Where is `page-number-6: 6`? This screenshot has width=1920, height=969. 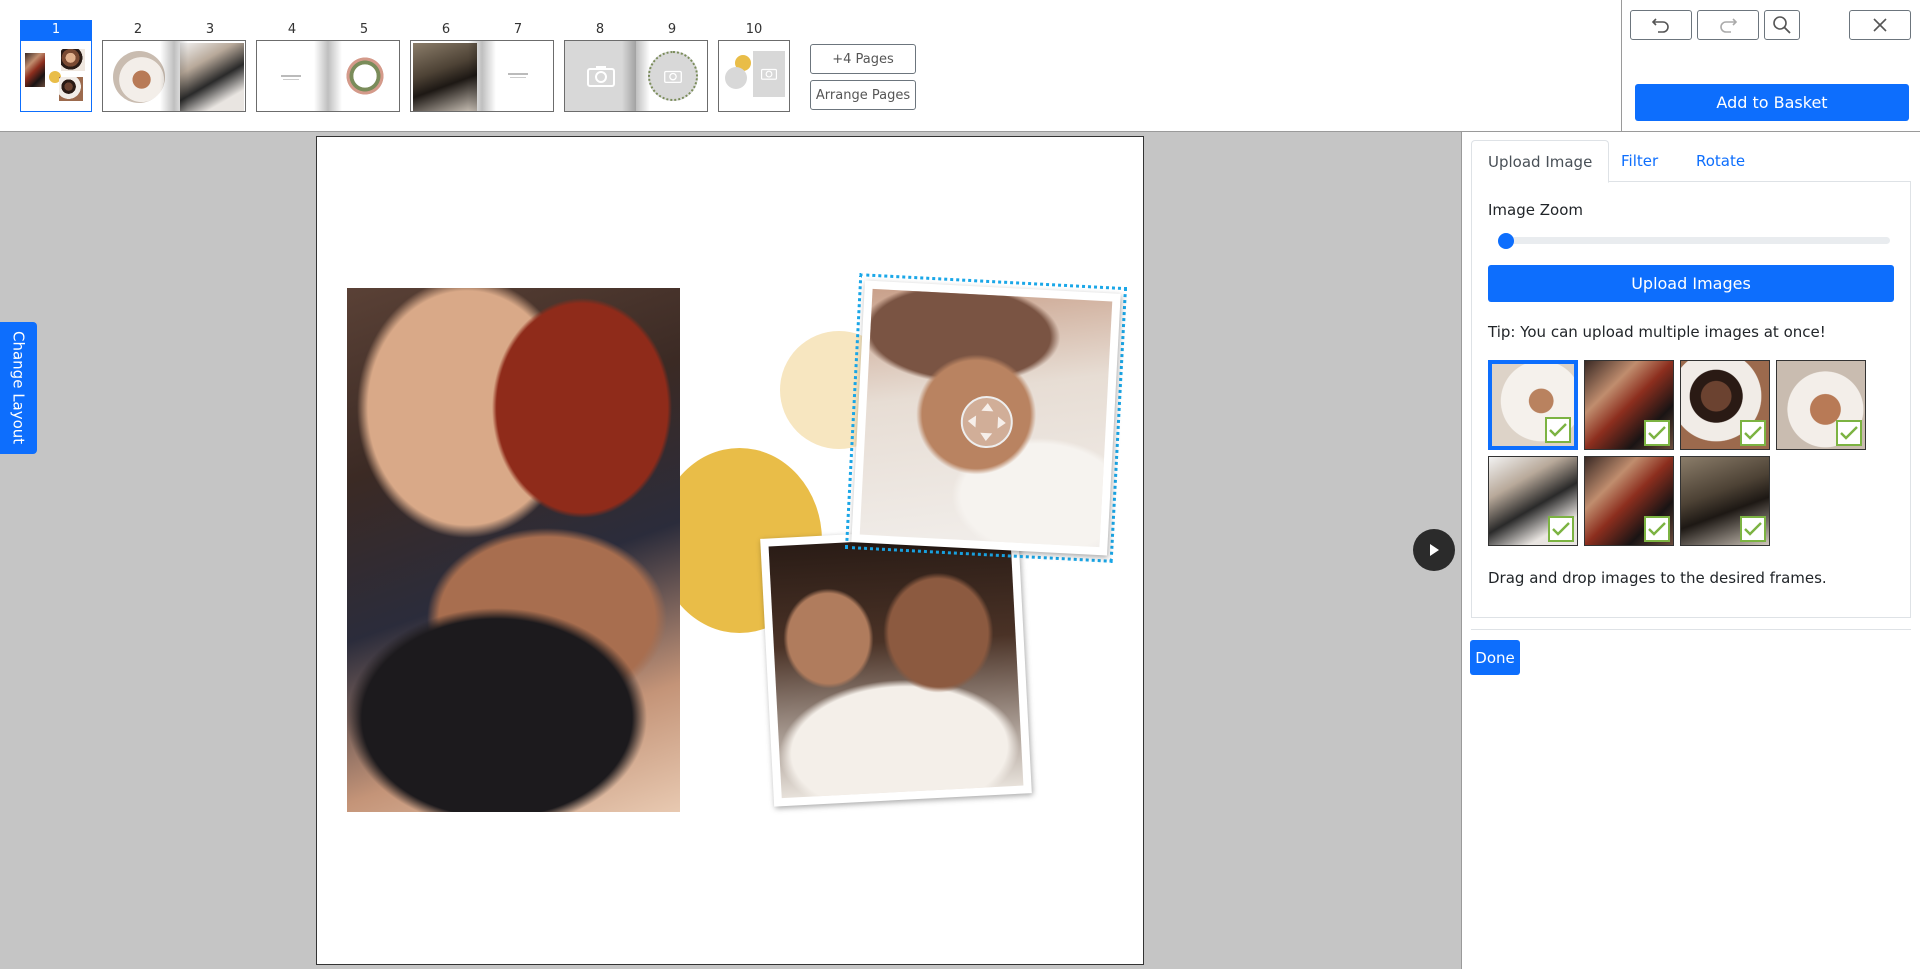 page-number-6: 6 is located at coordinates (446, 29).